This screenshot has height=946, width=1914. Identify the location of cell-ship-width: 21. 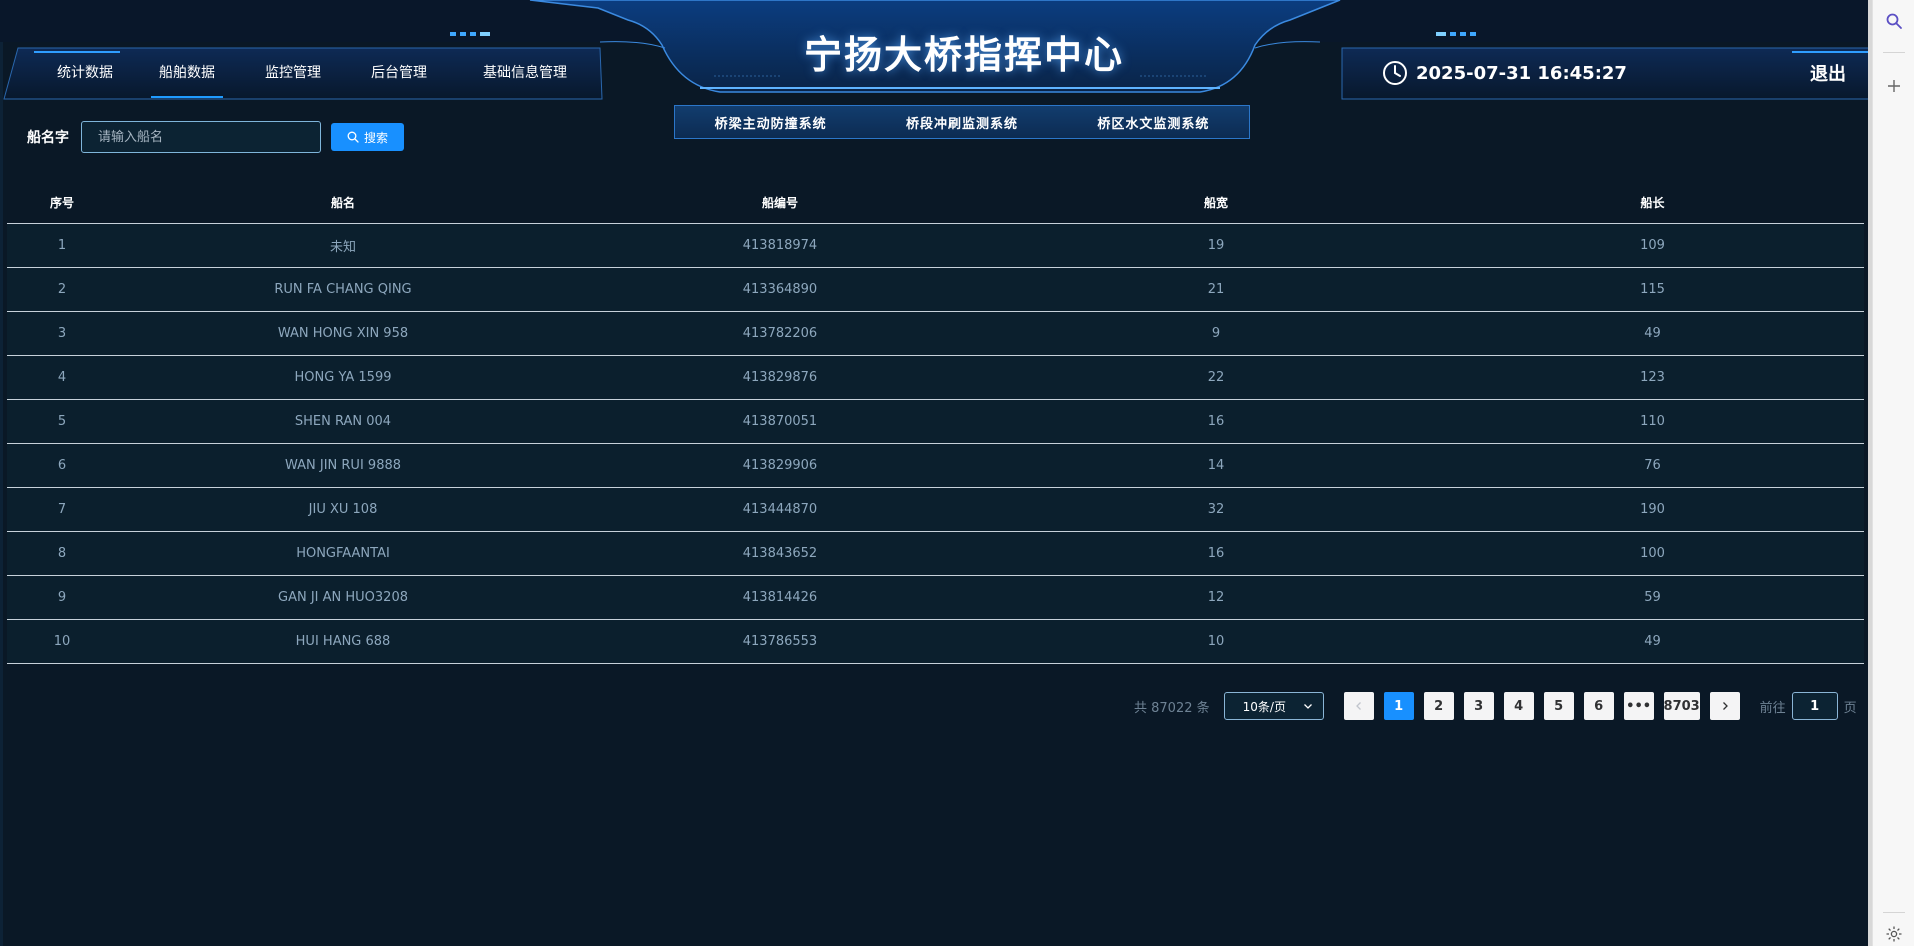
(1216, 289).